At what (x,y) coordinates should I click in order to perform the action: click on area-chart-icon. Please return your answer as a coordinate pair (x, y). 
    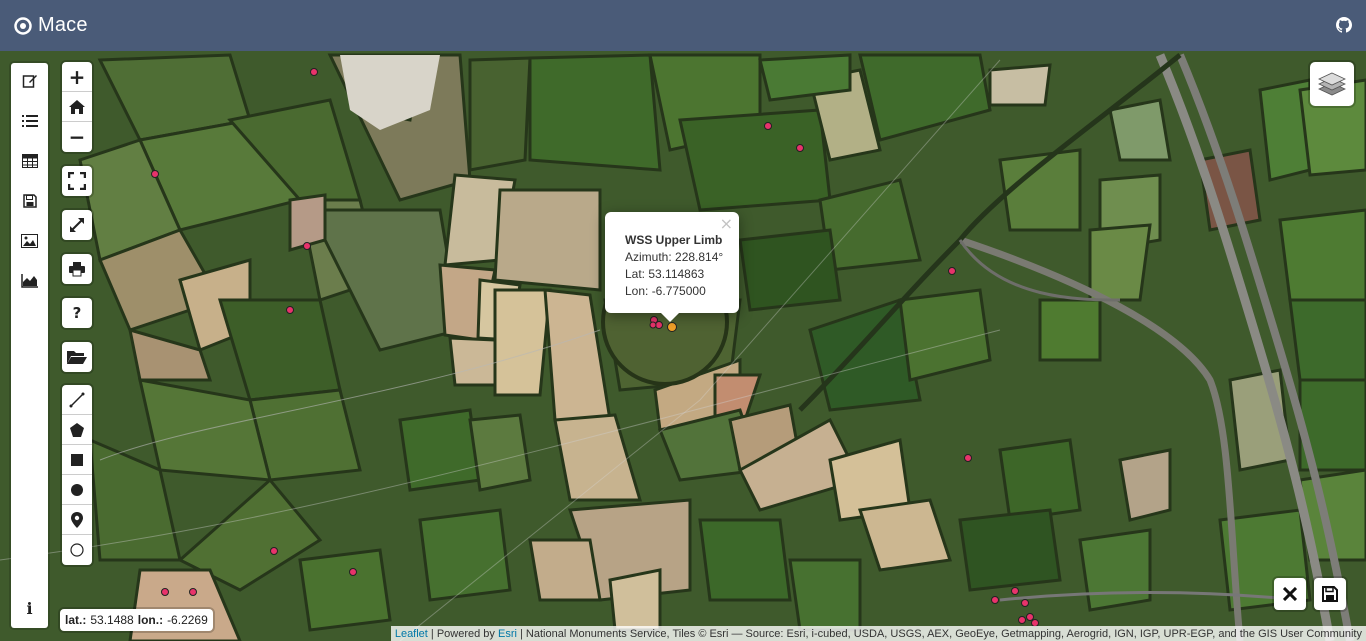
    Looking at the image, I should click on (29, 281).